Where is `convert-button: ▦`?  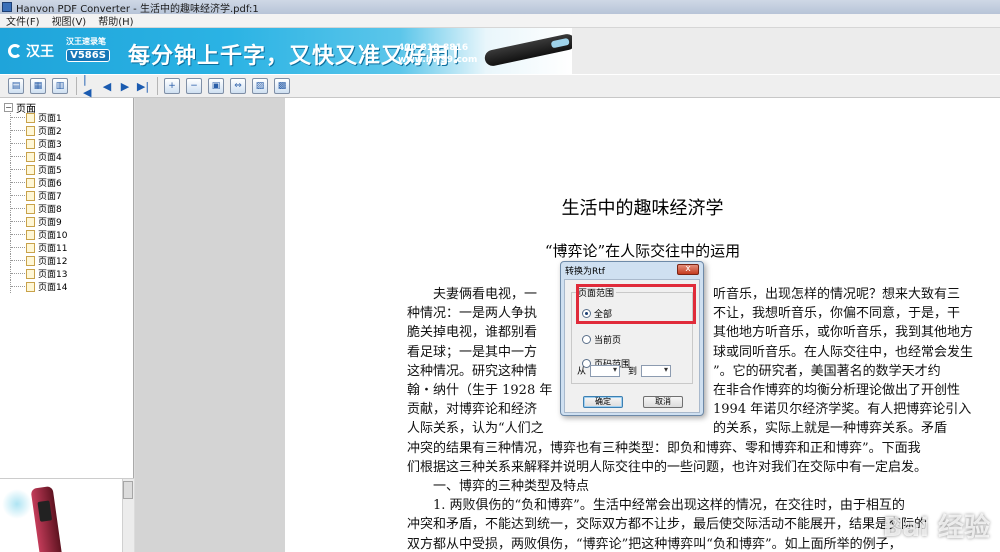 convert-button: ▦ is located at coordinates (38, 86).